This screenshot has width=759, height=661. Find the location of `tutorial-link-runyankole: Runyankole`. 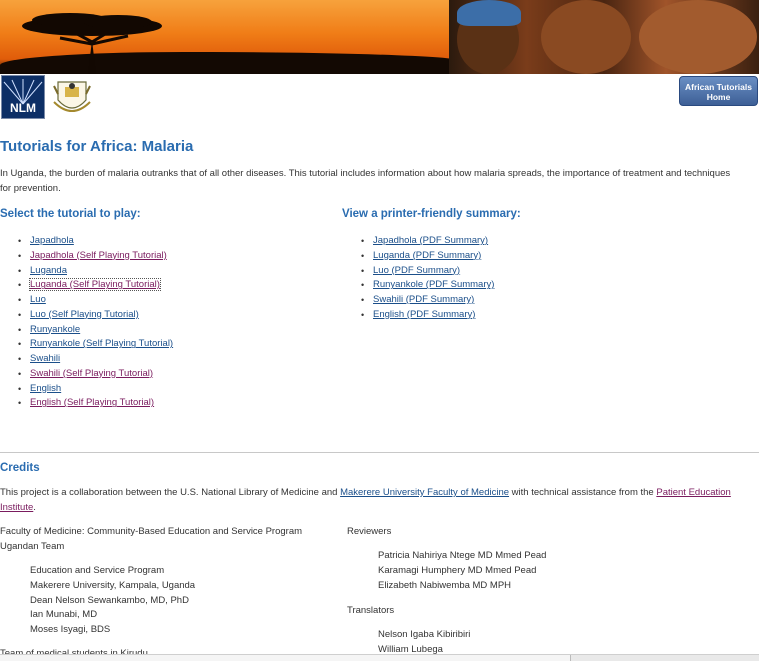

tutorial-link-runyankole: Runyankole is located at coordinates (55, 329).